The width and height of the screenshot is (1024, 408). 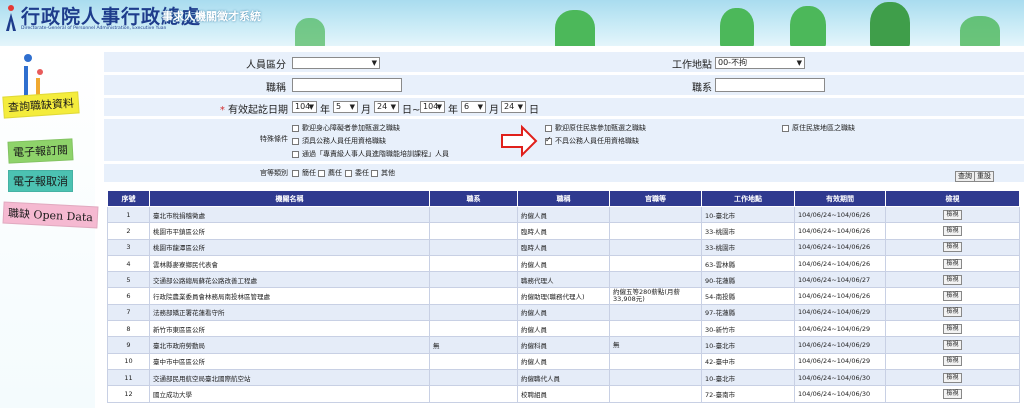 I want to click on org-name-cell: 臺北市稅捐稽徵處, so click(x=289, y=214).